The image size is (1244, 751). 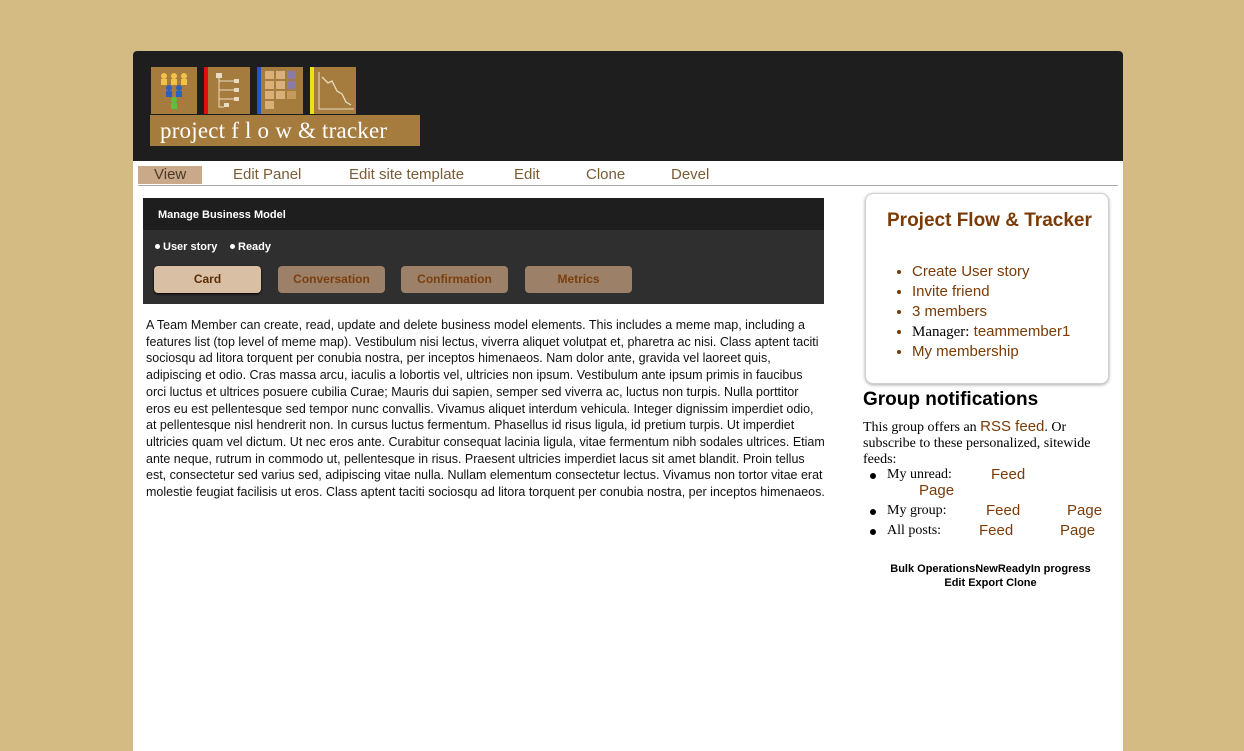 I want to click on site-header: project f l o w & tracker, so click(x=628, y=106).